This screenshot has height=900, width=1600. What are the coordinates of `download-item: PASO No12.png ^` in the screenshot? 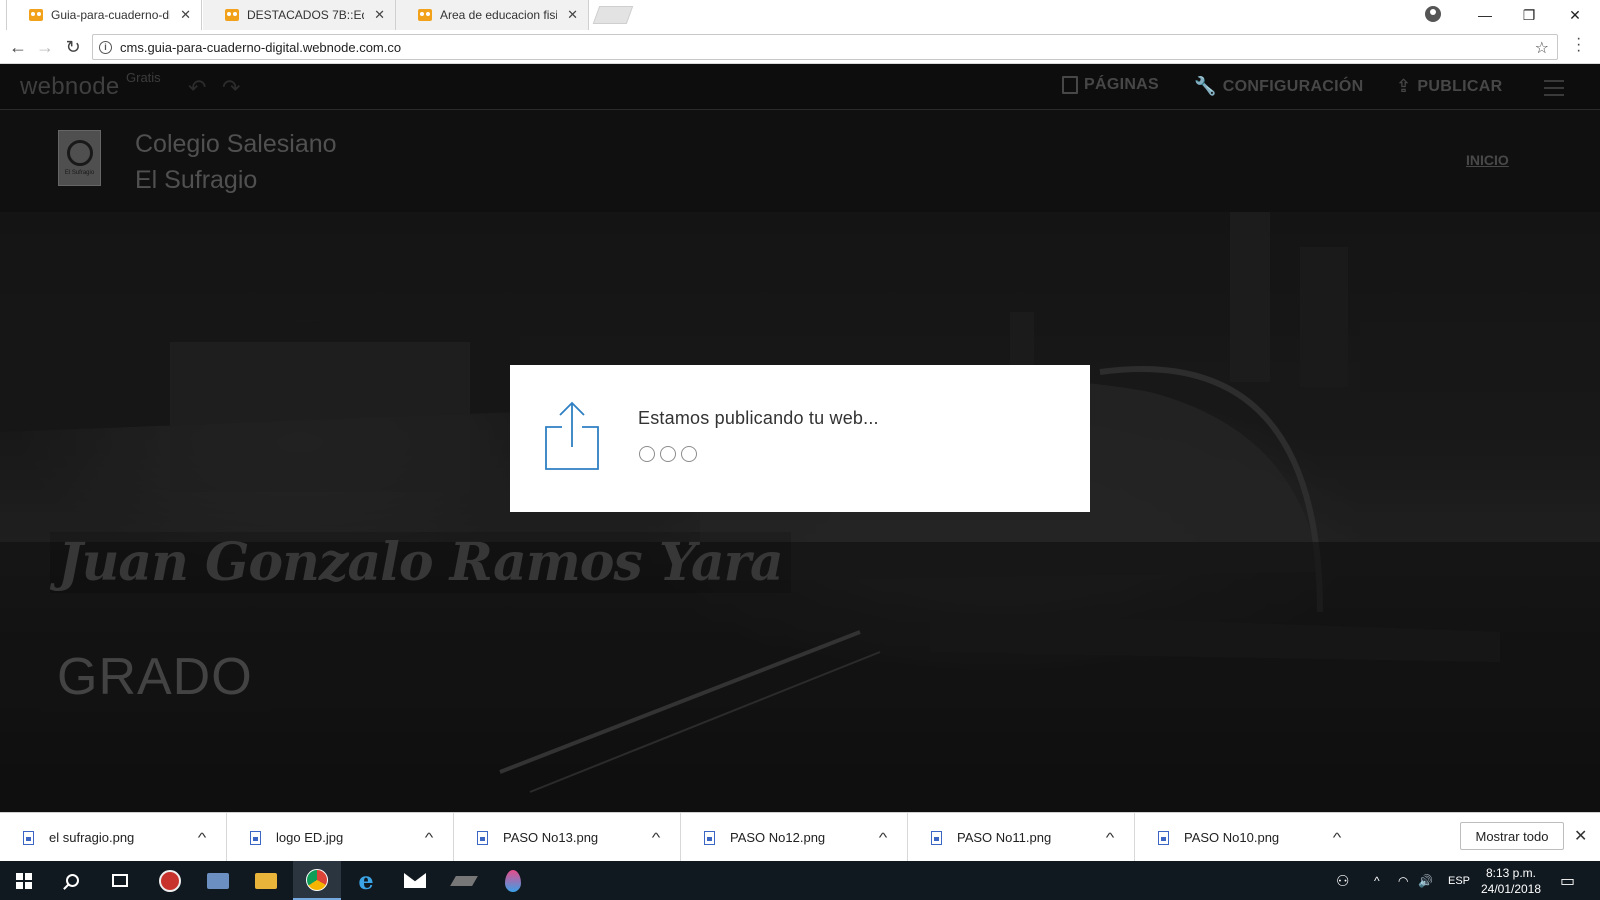 It's located at (794, 837).